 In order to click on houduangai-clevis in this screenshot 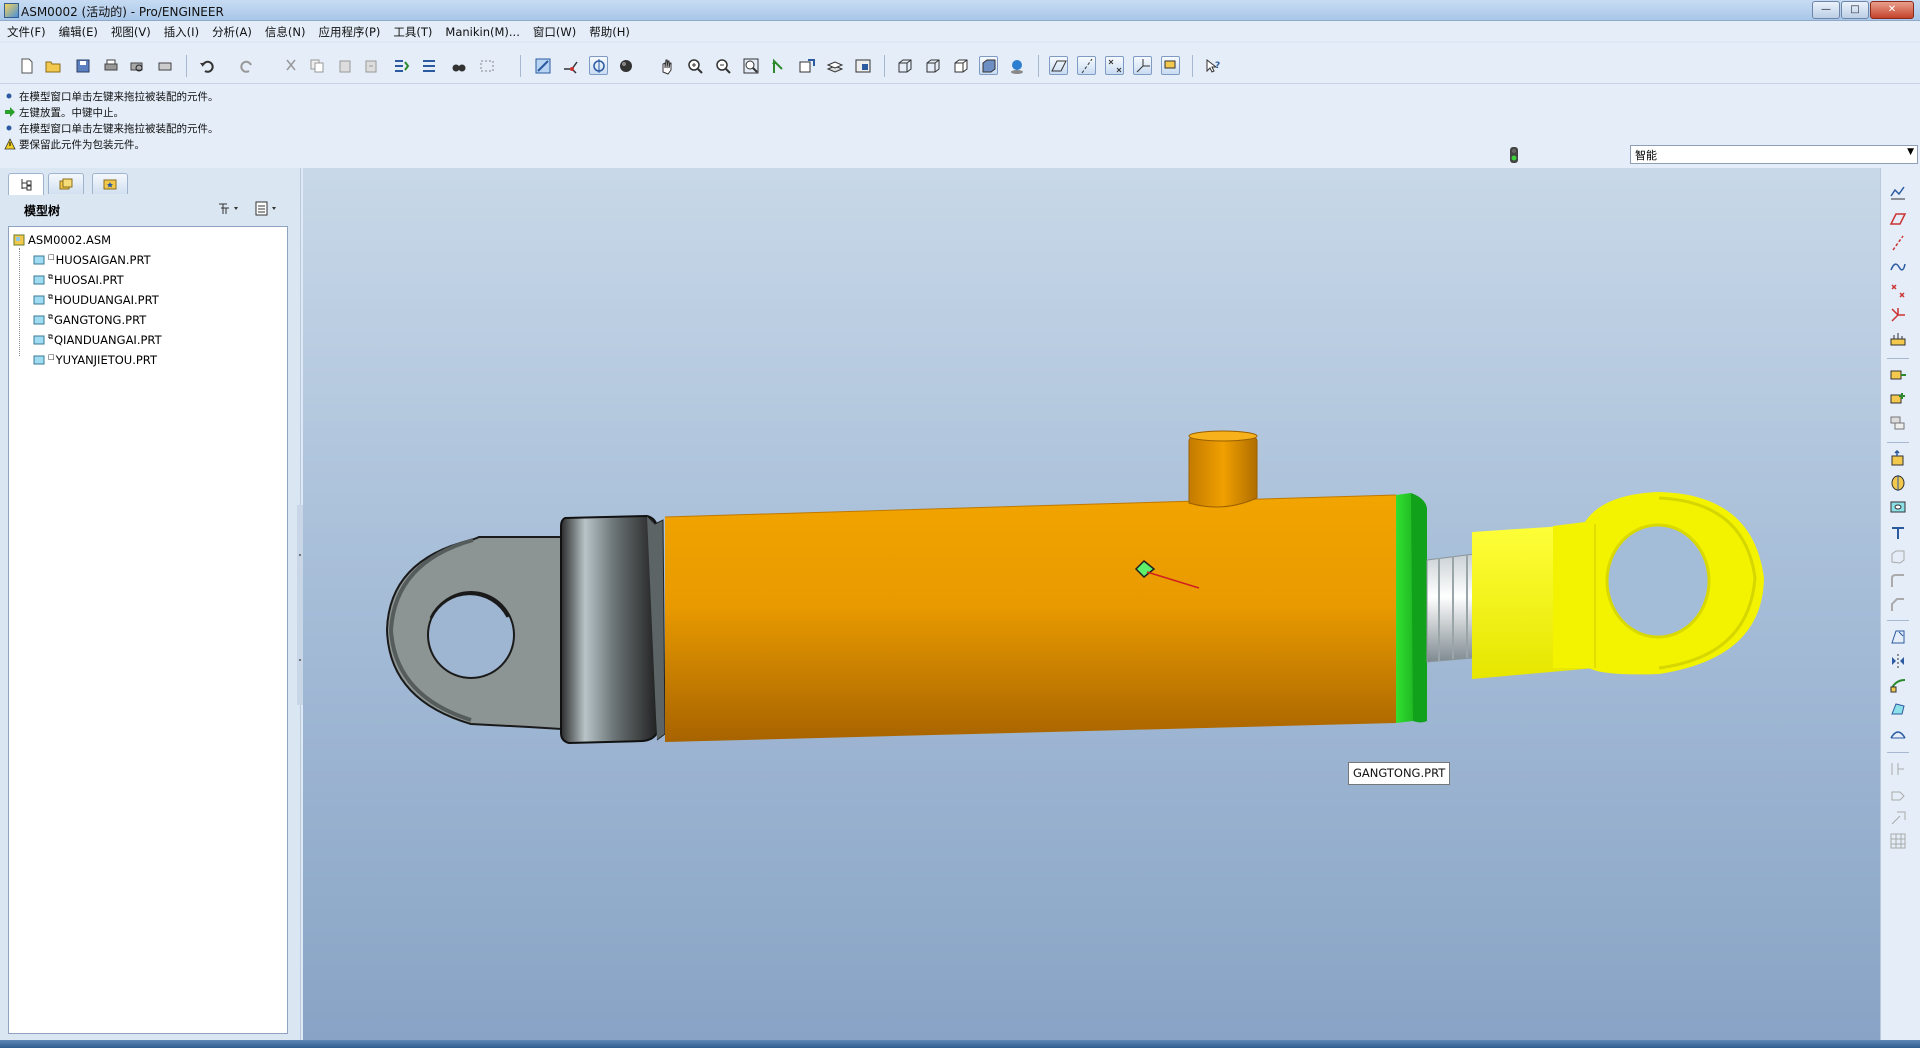, I will do `click(481, 633)`.